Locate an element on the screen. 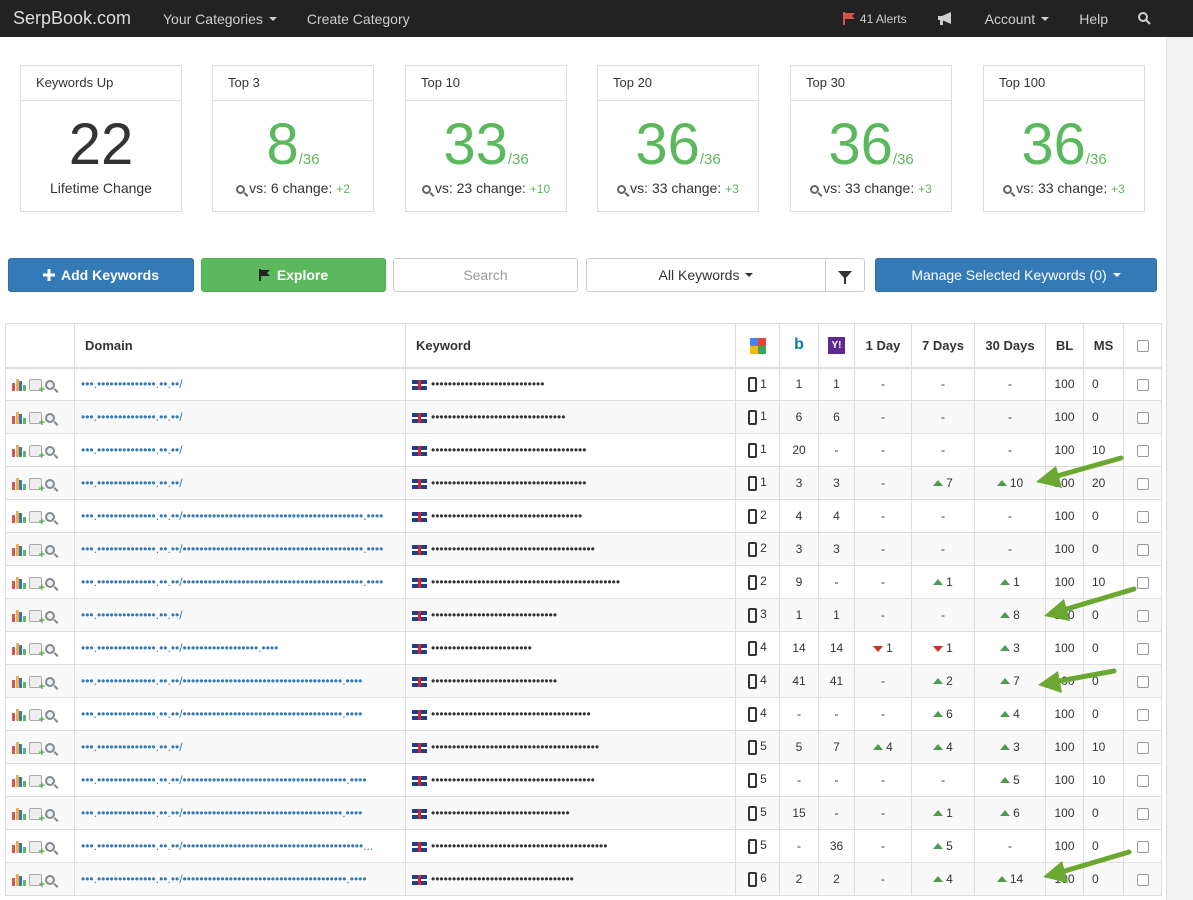 The width and height of the screenshot is (1193, 900). seven-days-header: 7 Days is located at coordinates (943, 346).